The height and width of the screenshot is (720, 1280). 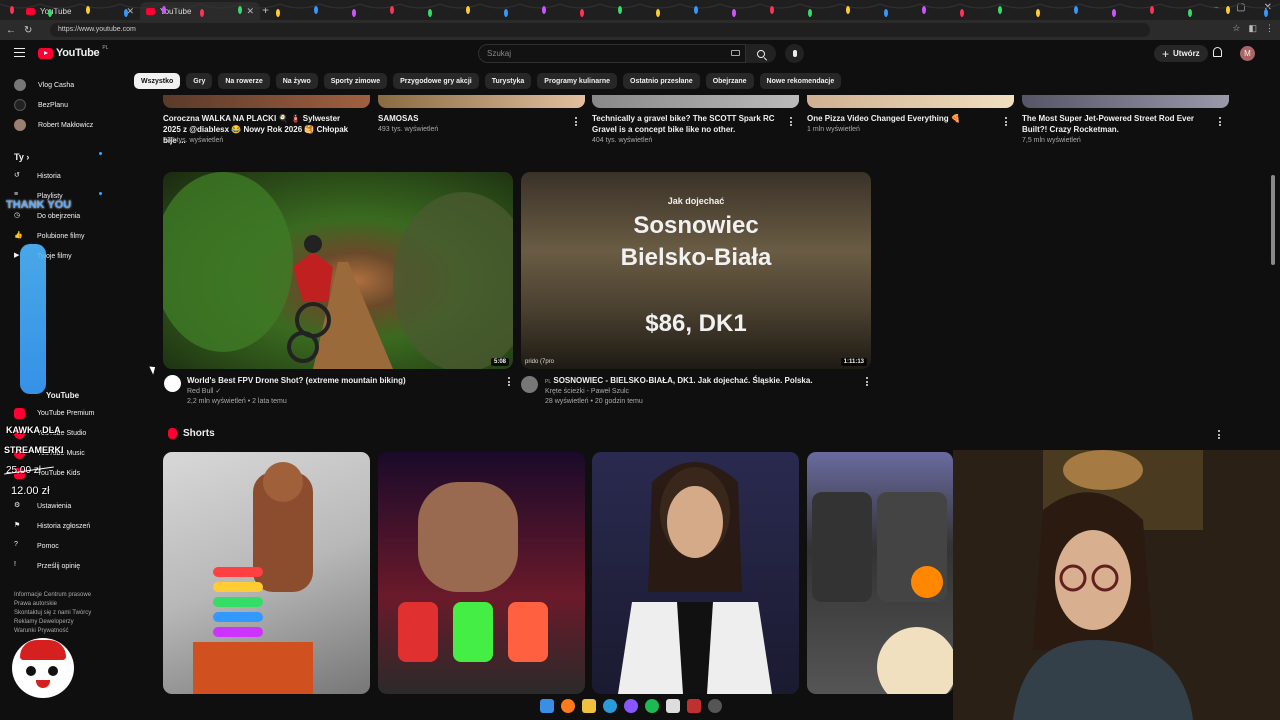 I want to click on footer-line: Prawa autorskie, so click(x=64, y=604).